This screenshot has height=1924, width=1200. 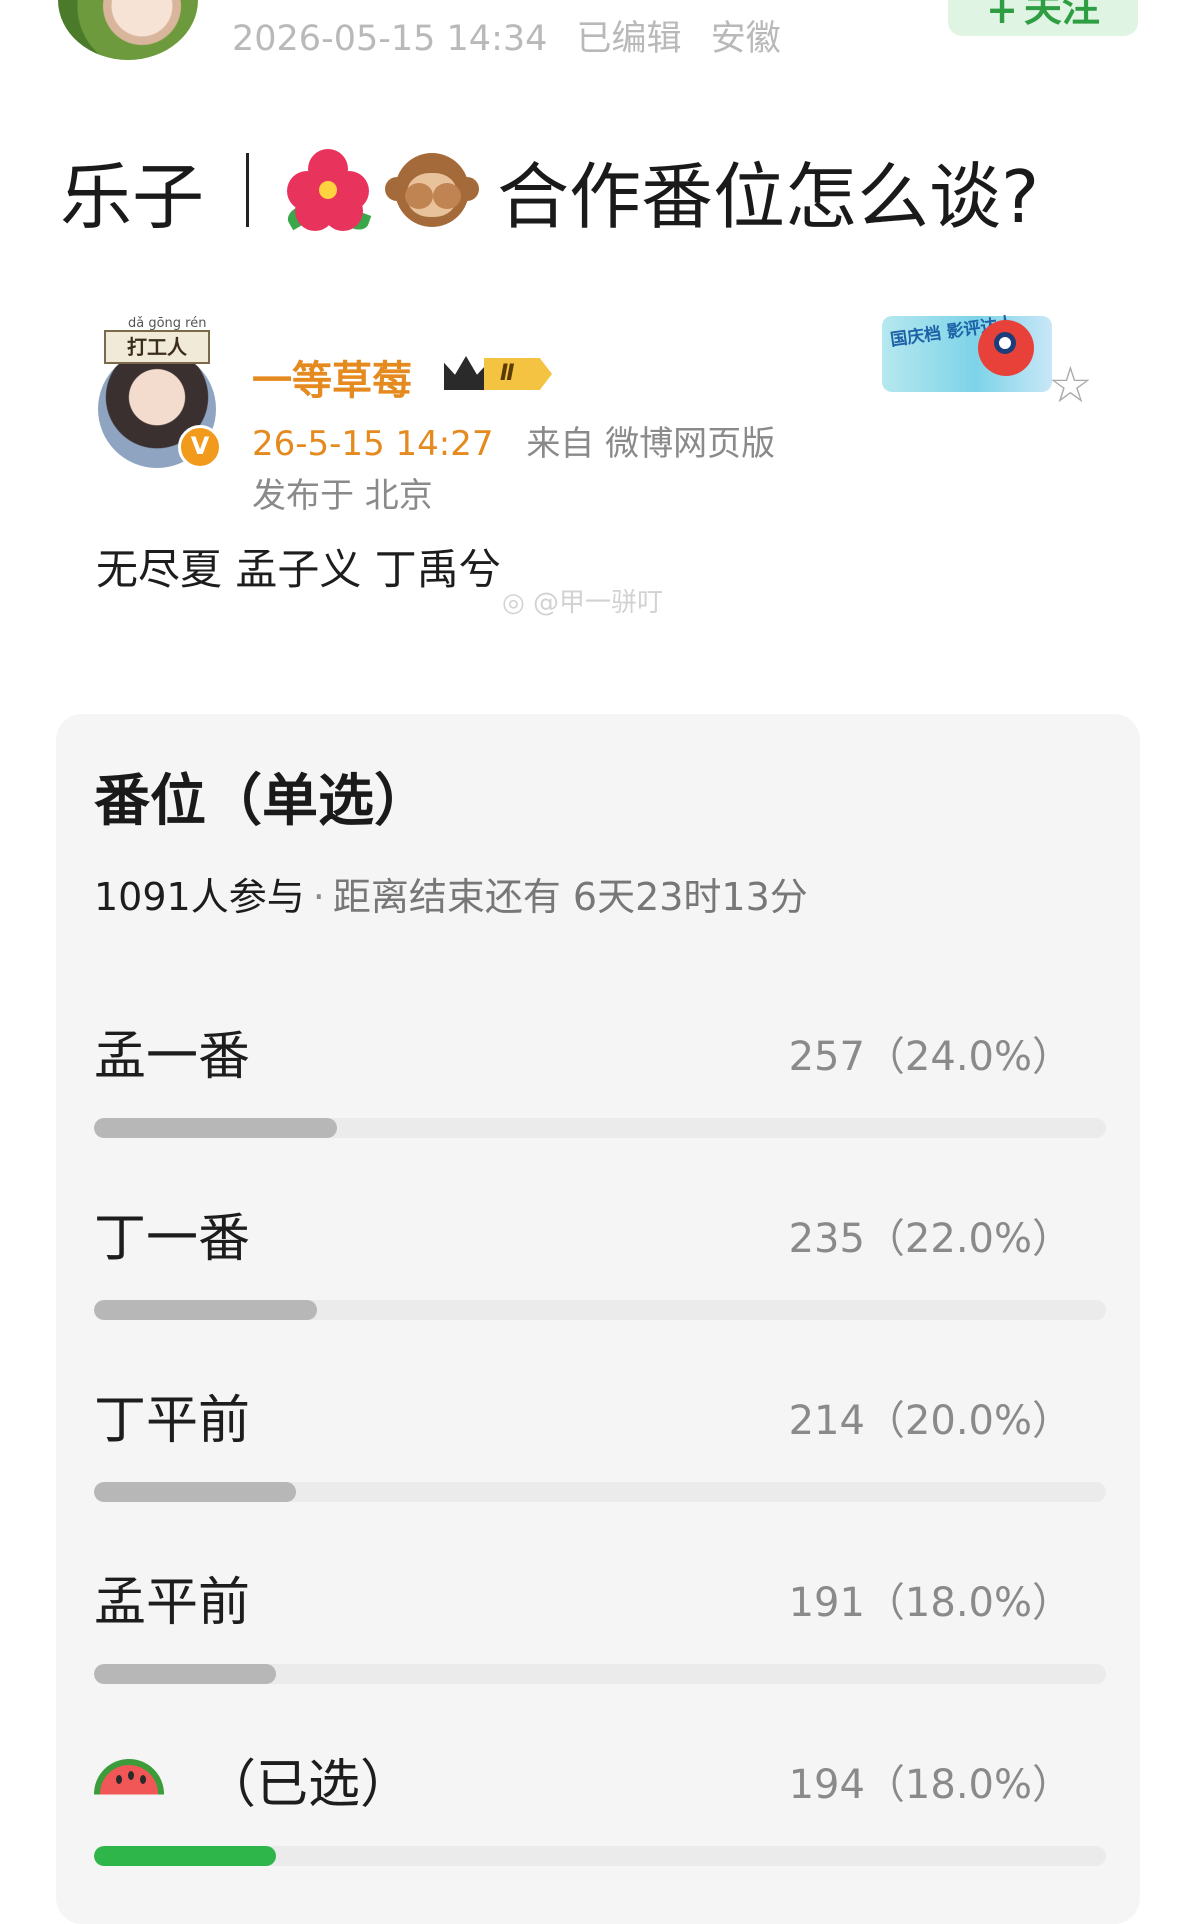 What do you see at coordinates (1070, 385) in the screenshot?
I see `favorite-star-icon: ☆` at bounding box center [1070, 385].